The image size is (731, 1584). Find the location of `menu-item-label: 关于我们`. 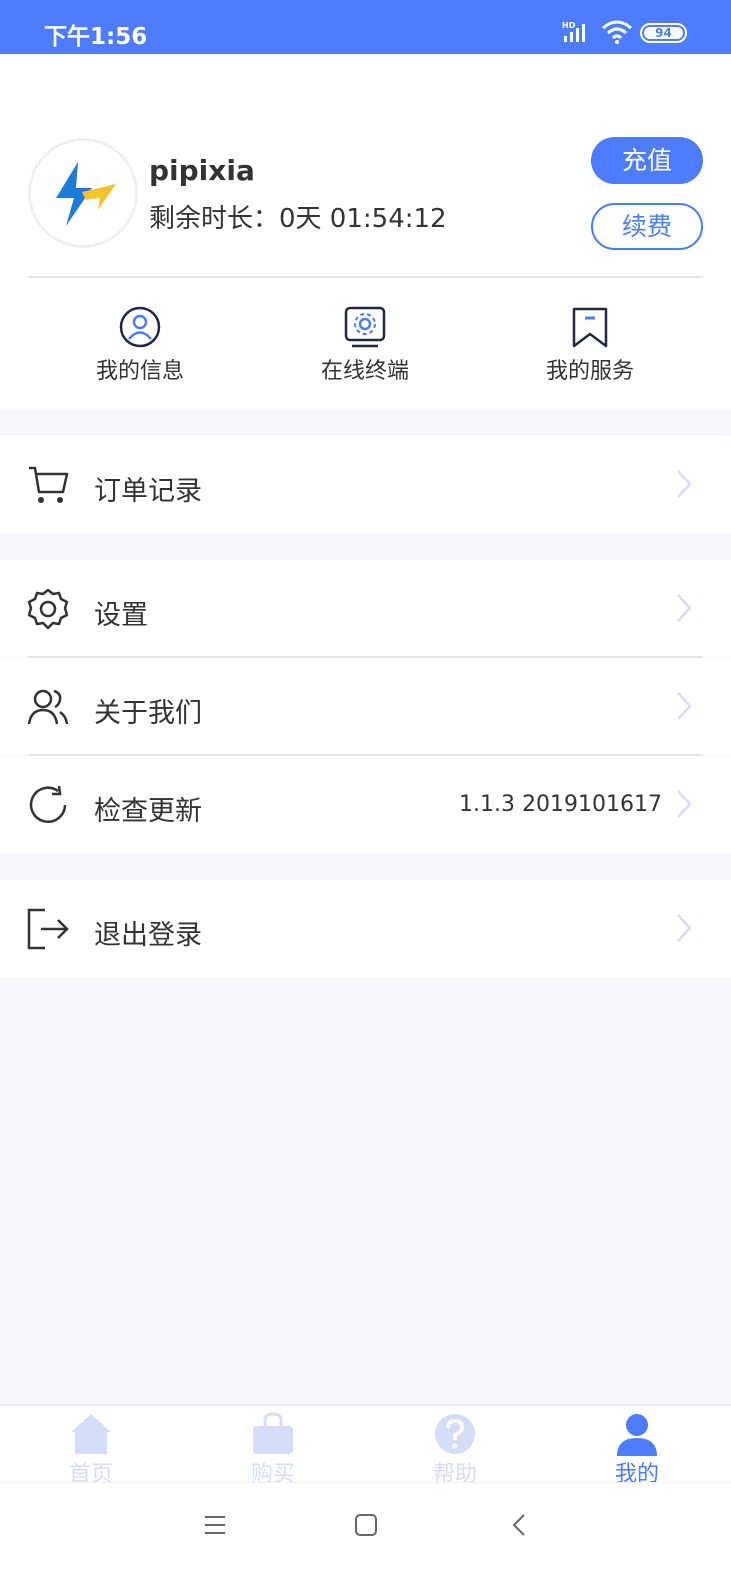

menu-item-label: 关于我们 is located at coordinates (148, 713).